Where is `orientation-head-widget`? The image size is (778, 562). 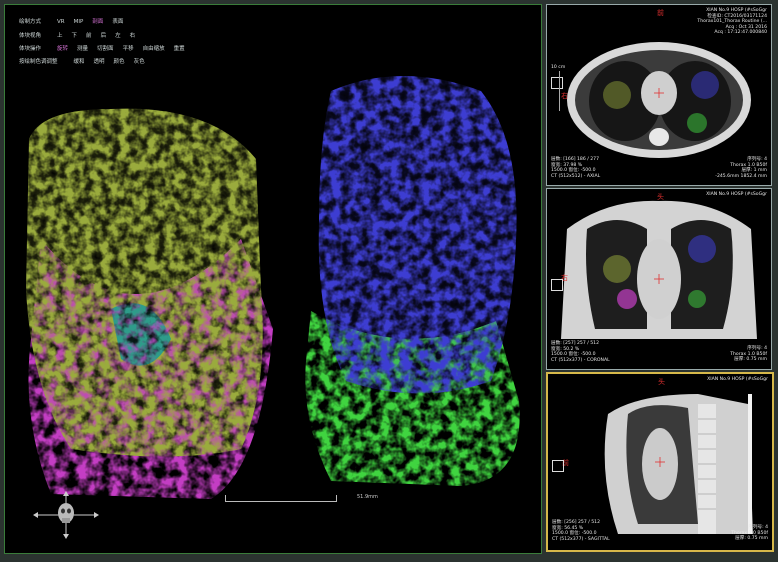
orientation-head-widget is located at coordinates (66, 515).